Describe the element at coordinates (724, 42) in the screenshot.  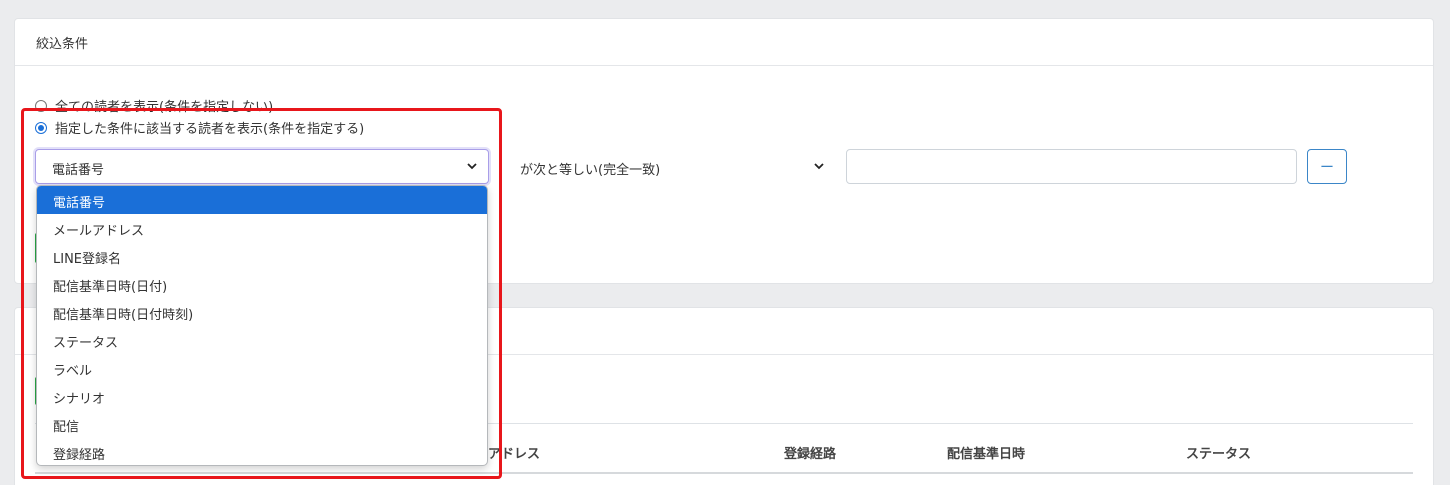
I see `filter-card-title: 絞込条件` at that location.